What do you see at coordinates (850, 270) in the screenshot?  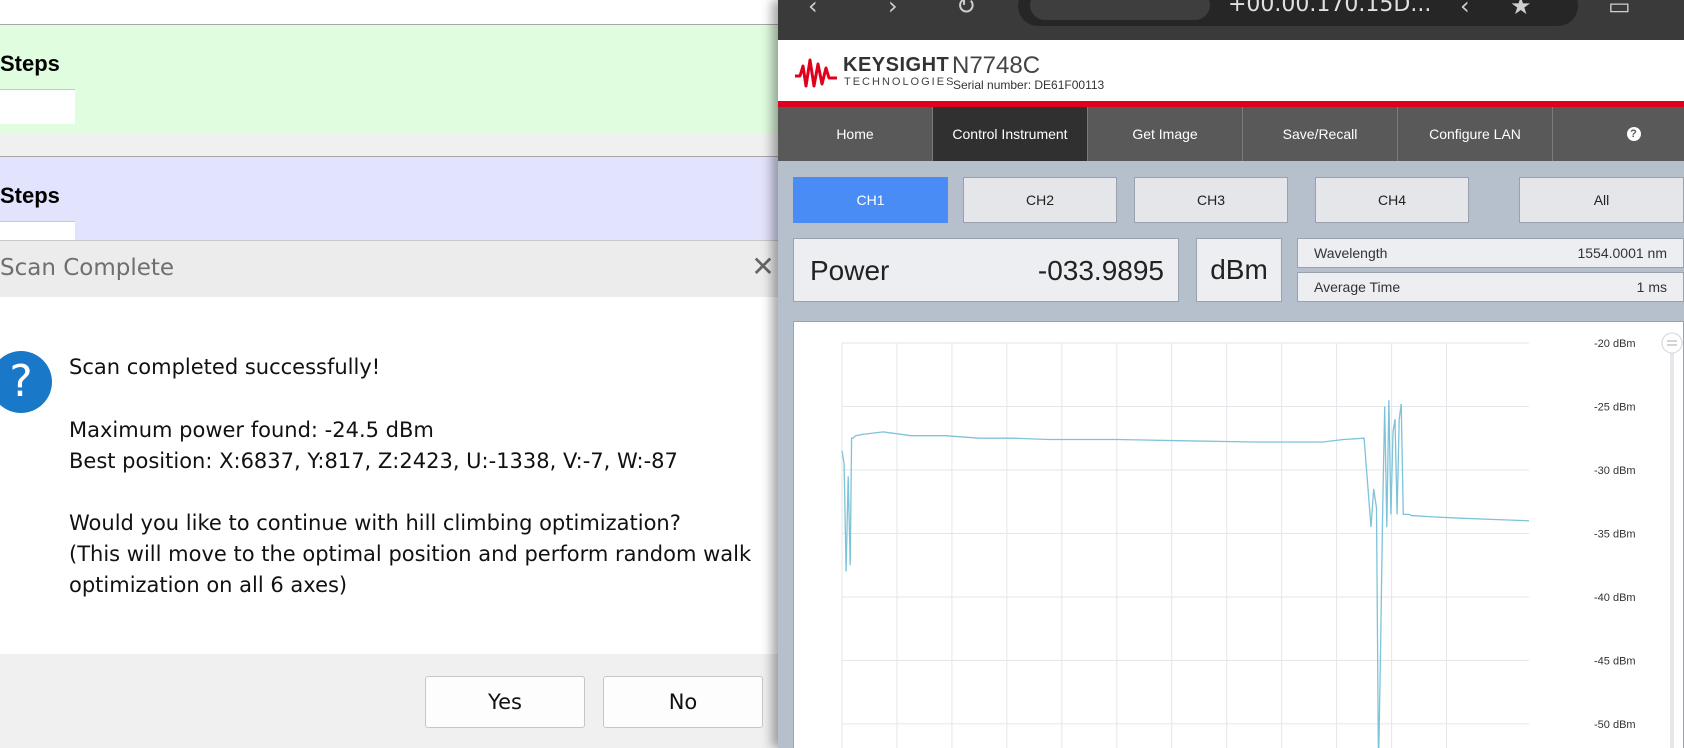 I see `power-label: Power` at bounding box center [850, 270].